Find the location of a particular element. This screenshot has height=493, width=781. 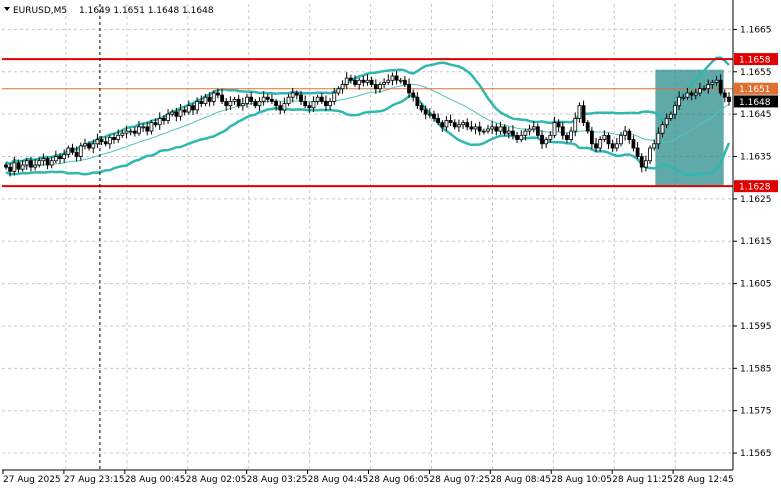

price-line-tag-label: 1.1651 is located at coordinates (755, 90).